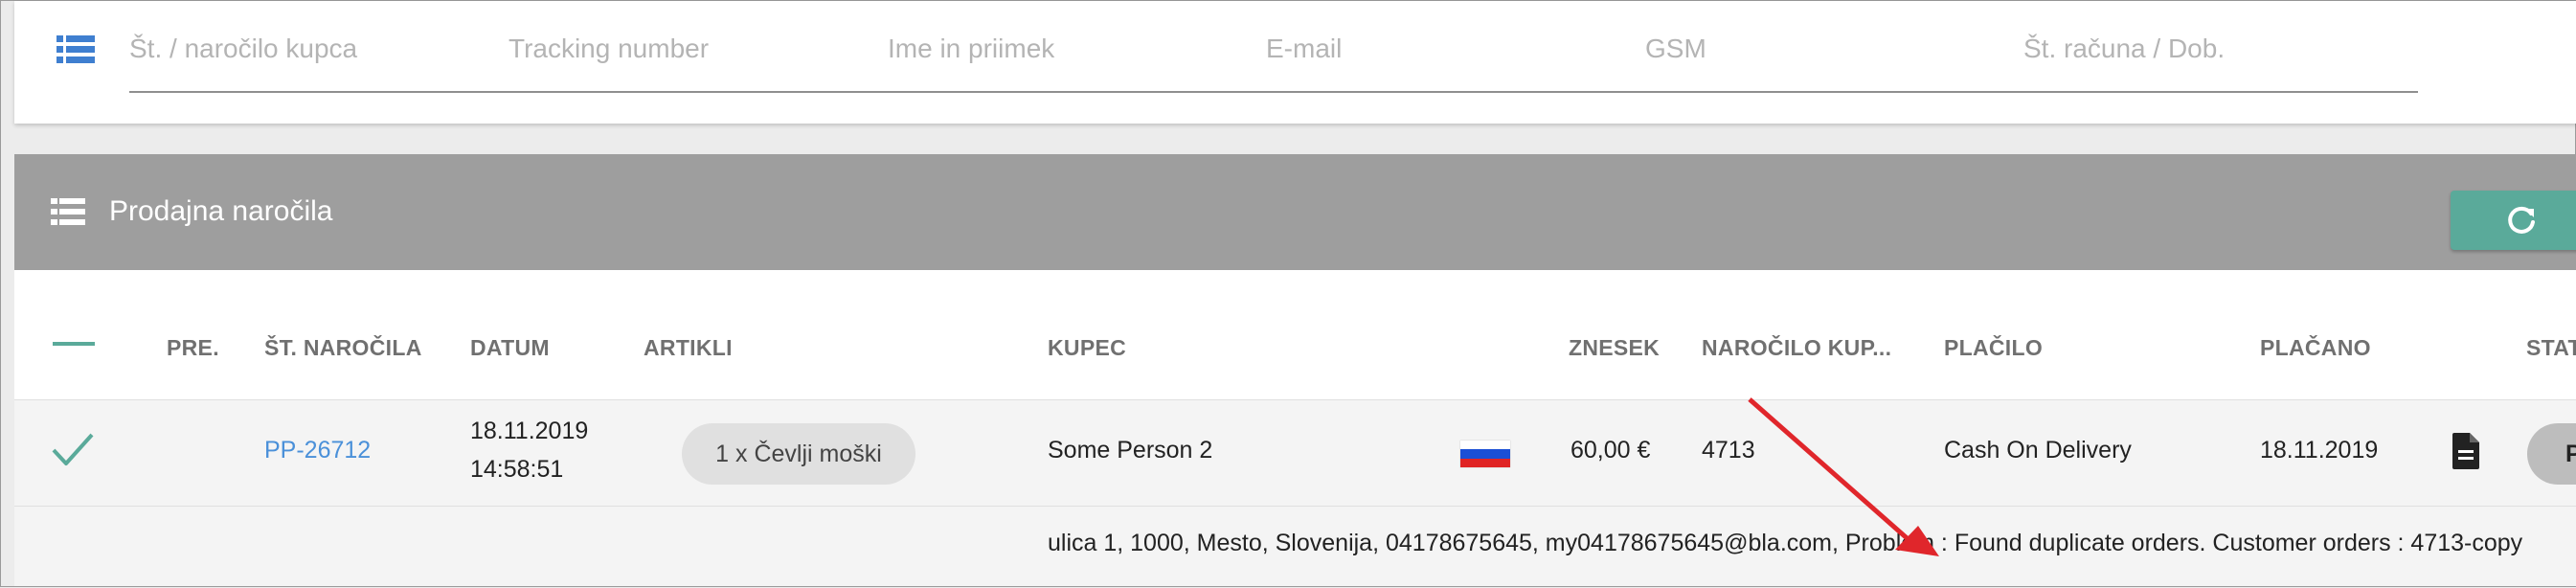 The image size is (2576, 588). What do you see at coordinates (529, 431) in the screenshot?
I see `order-date: 18.11.2019` at bounding box center [529, 431].